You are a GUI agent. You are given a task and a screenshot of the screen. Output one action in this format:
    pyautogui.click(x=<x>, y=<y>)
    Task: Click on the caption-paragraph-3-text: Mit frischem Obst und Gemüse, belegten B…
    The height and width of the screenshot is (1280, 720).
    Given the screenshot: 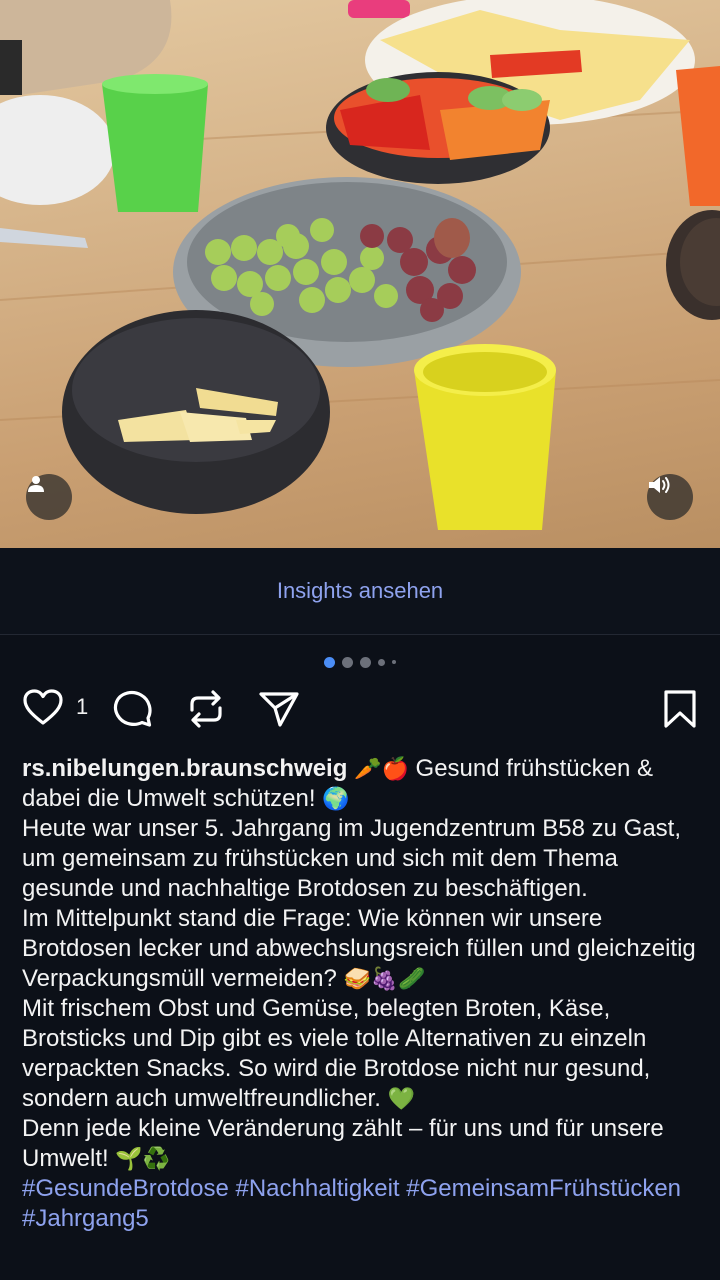 What is the action you would take?
    pyautogui.click(x=336, y=1053)
    